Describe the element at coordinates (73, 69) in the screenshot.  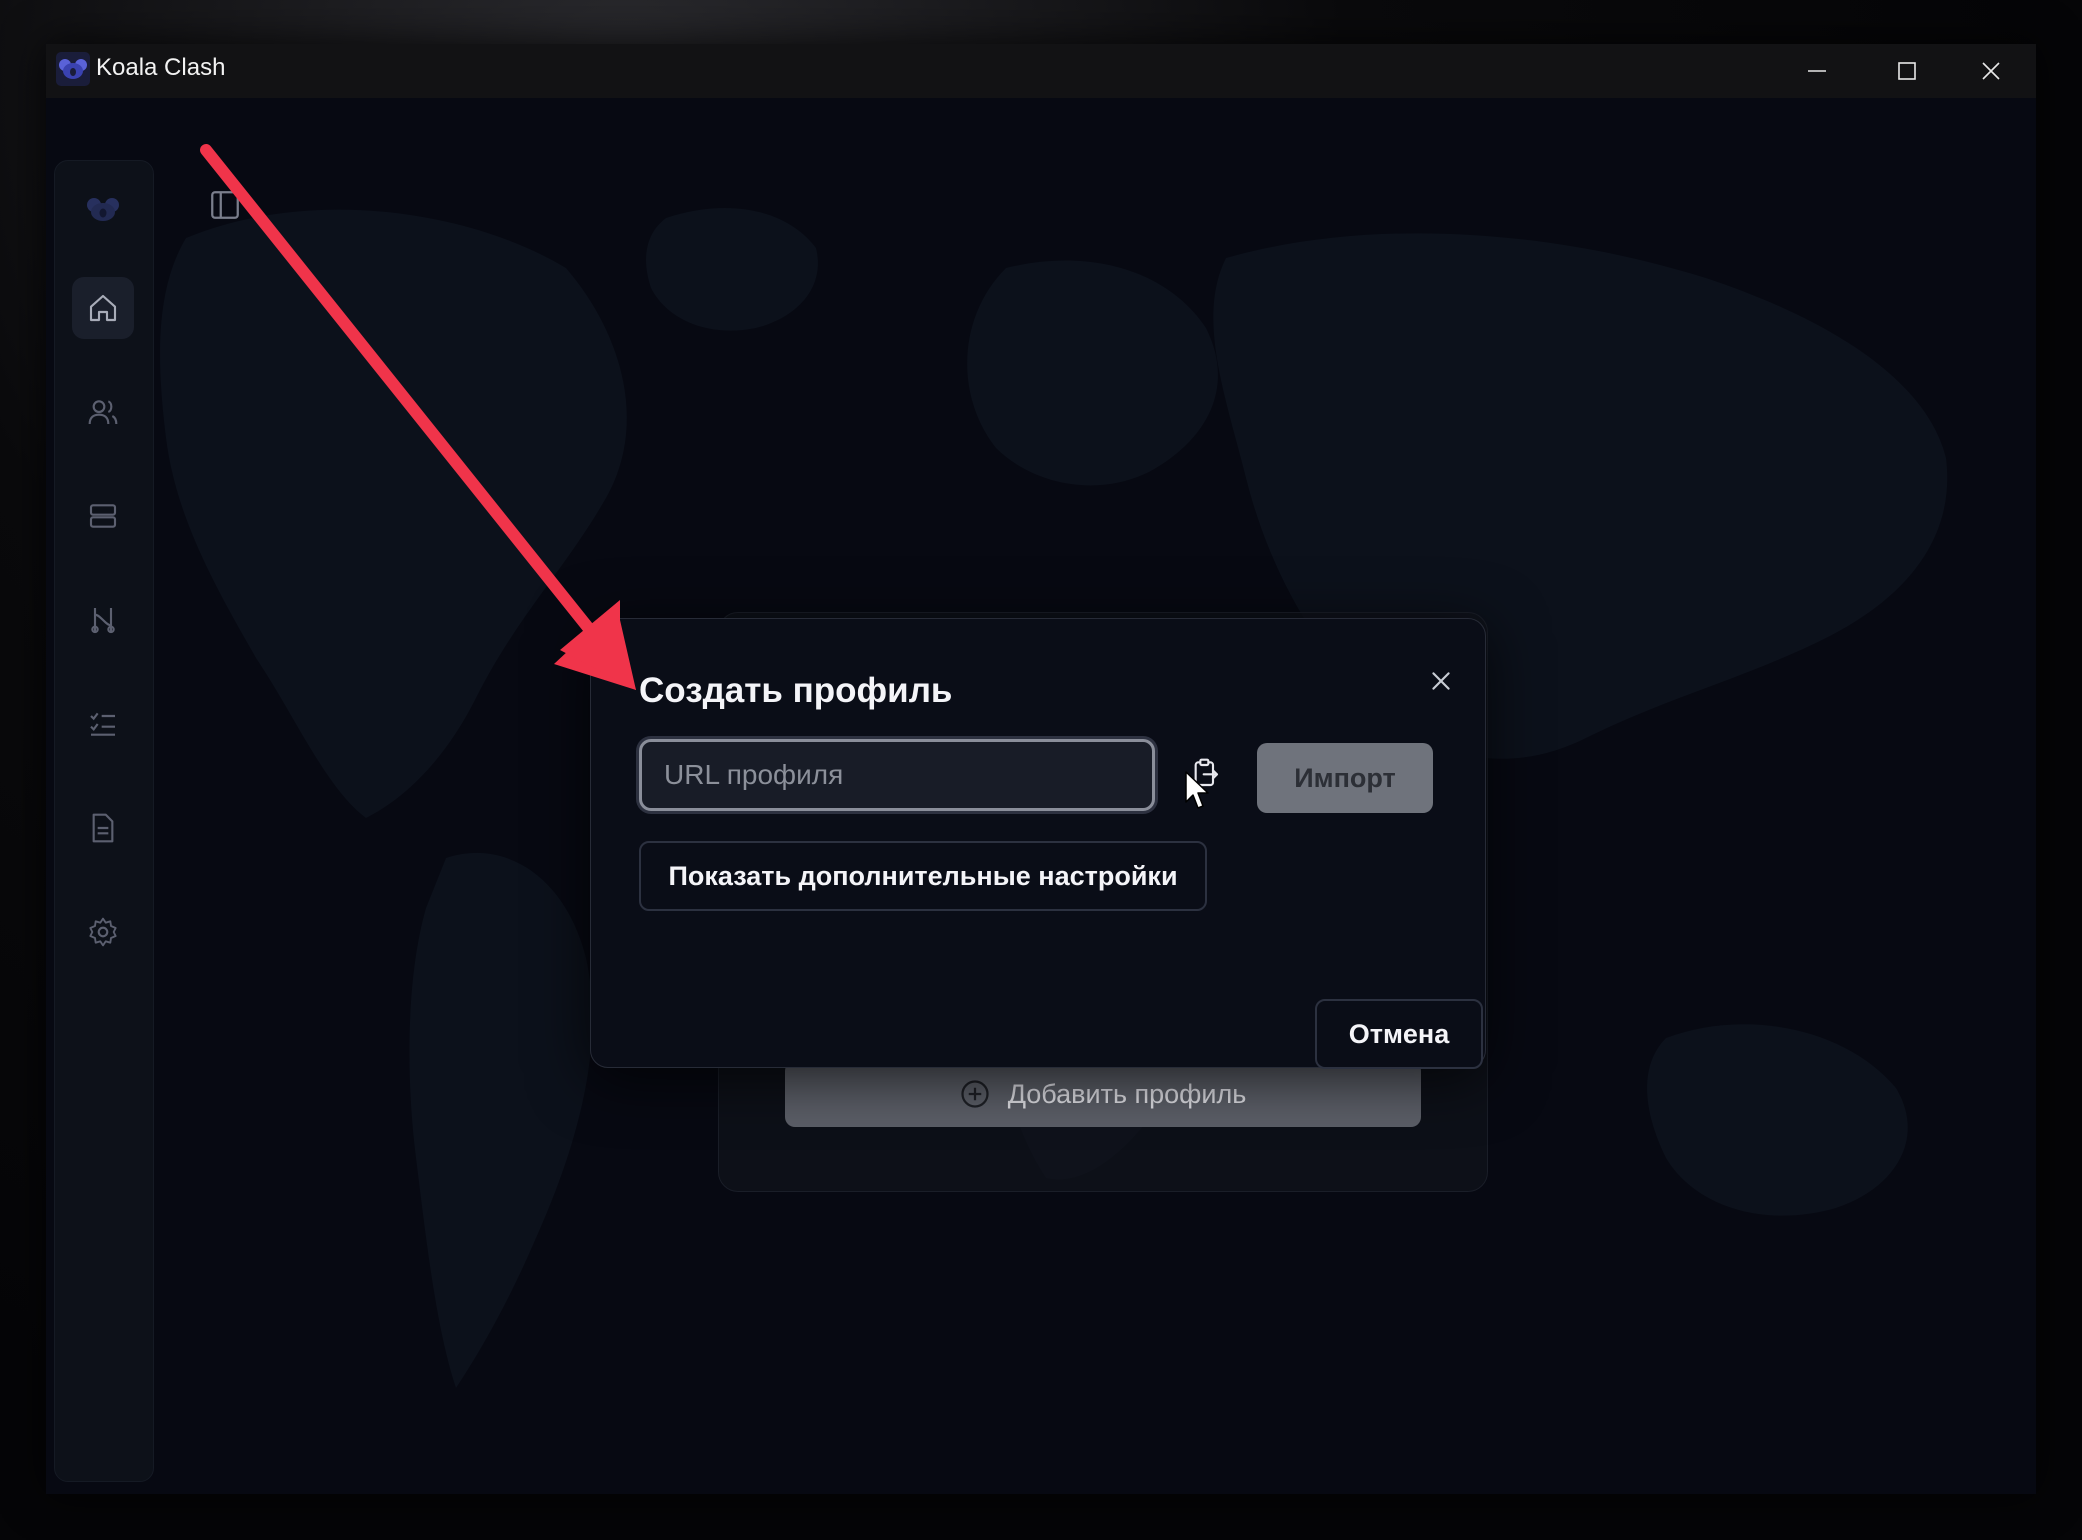
I see `koala-logo-icon` at that location.